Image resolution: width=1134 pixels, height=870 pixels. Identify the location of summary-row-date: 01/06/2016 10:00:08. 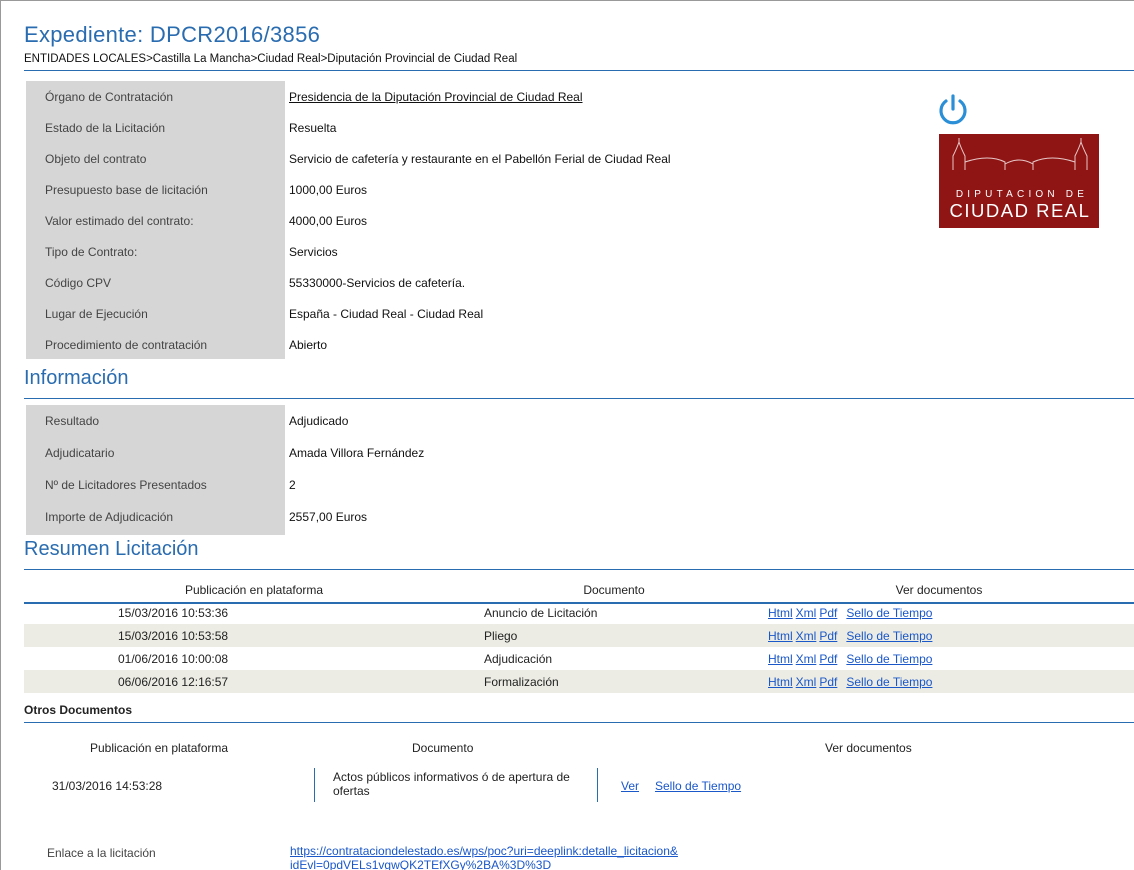
(173, 658).